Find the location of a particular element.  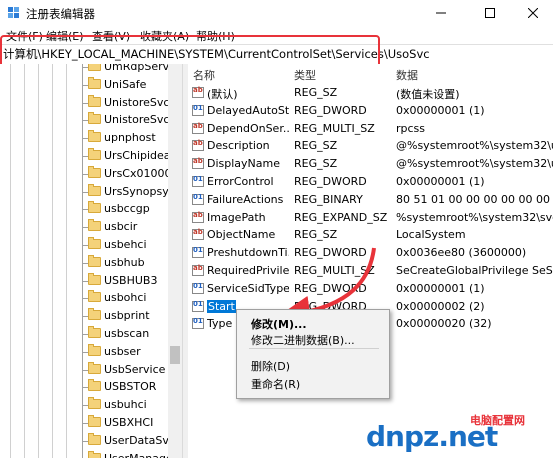

value-name: ObjectName is located at coordinates (241, 235).